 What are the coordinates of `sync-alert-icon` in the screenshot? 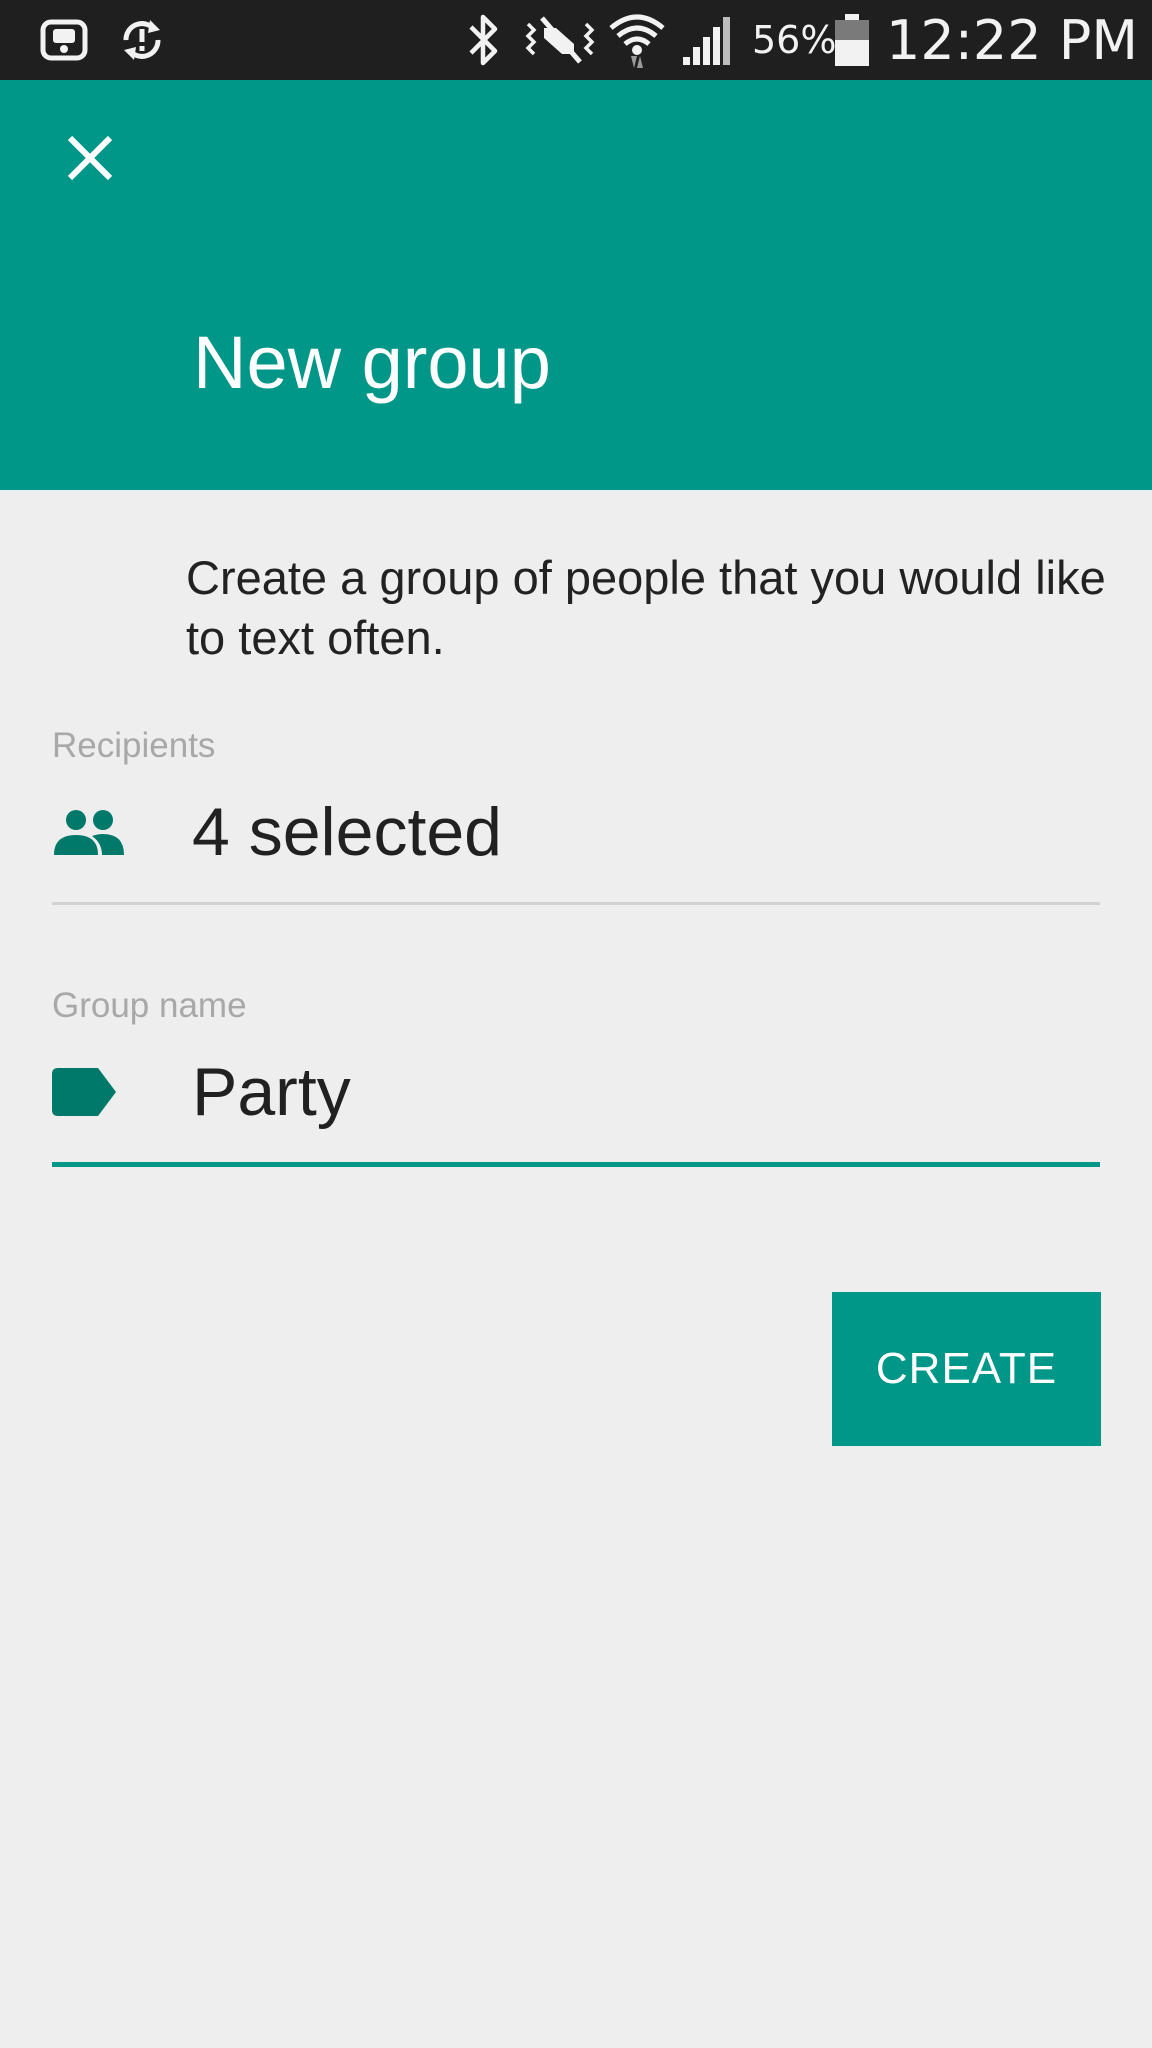 It's located at (142, 40).